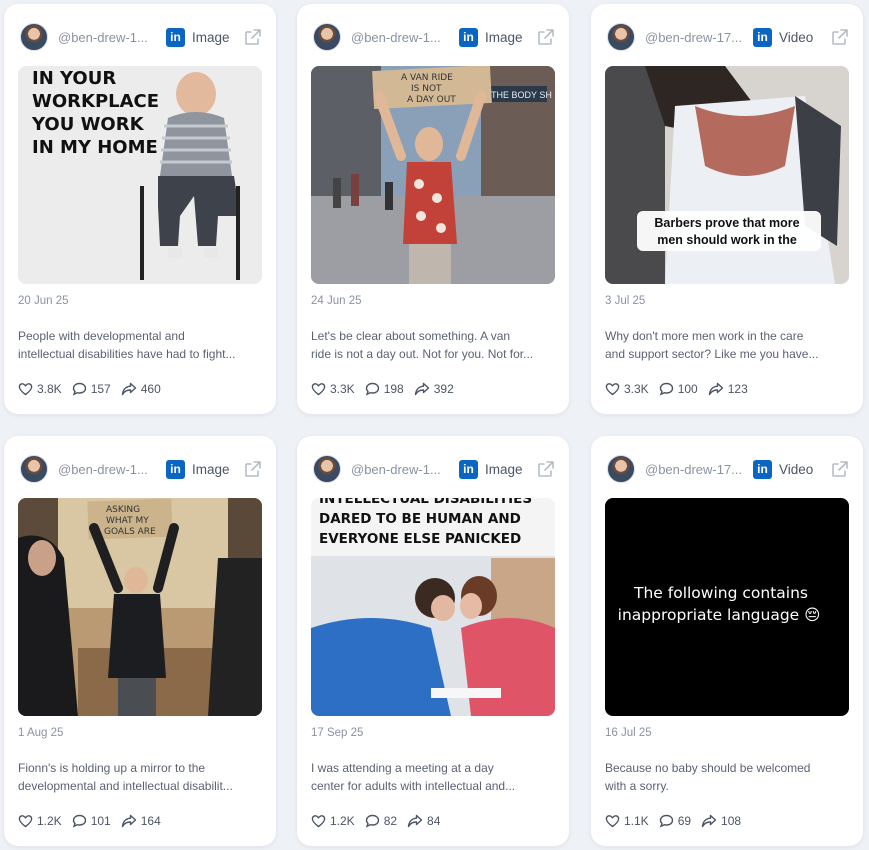  Describe the element at coordinates (687, 389) in the screenshot. I see `comments-count: 100` at that location.